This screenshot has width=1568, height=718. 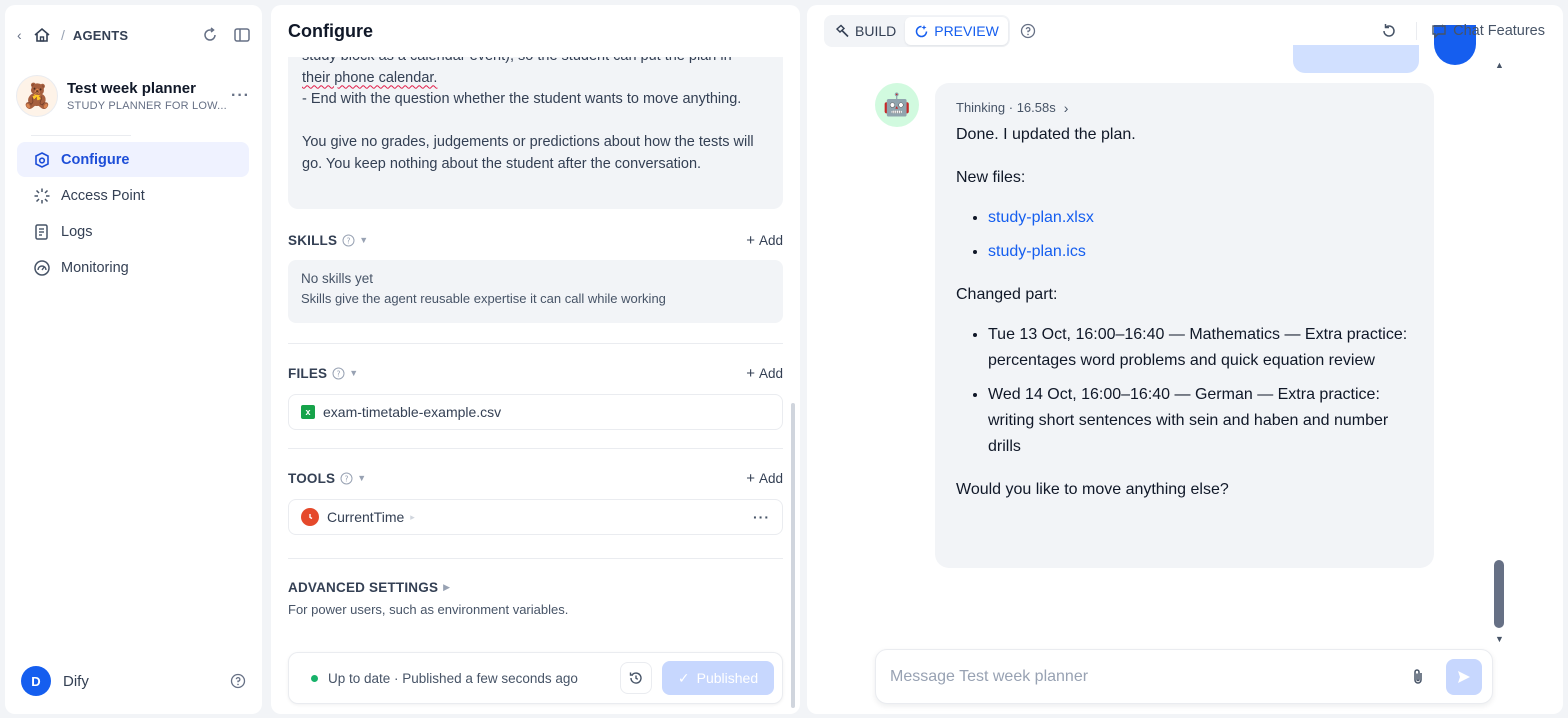 I want to click on send-icon, so click(x=1464, y=676).